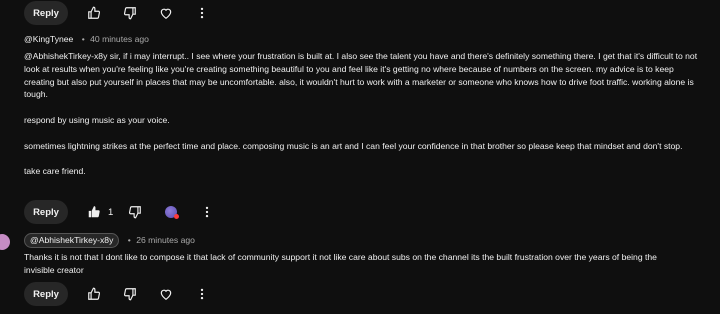 This screenshot has height=314, width=720. Describe the element at coordinates (72, 240) in the screenshot. I see `comment-author: @AbhishekTirkey-x8y` at that location.